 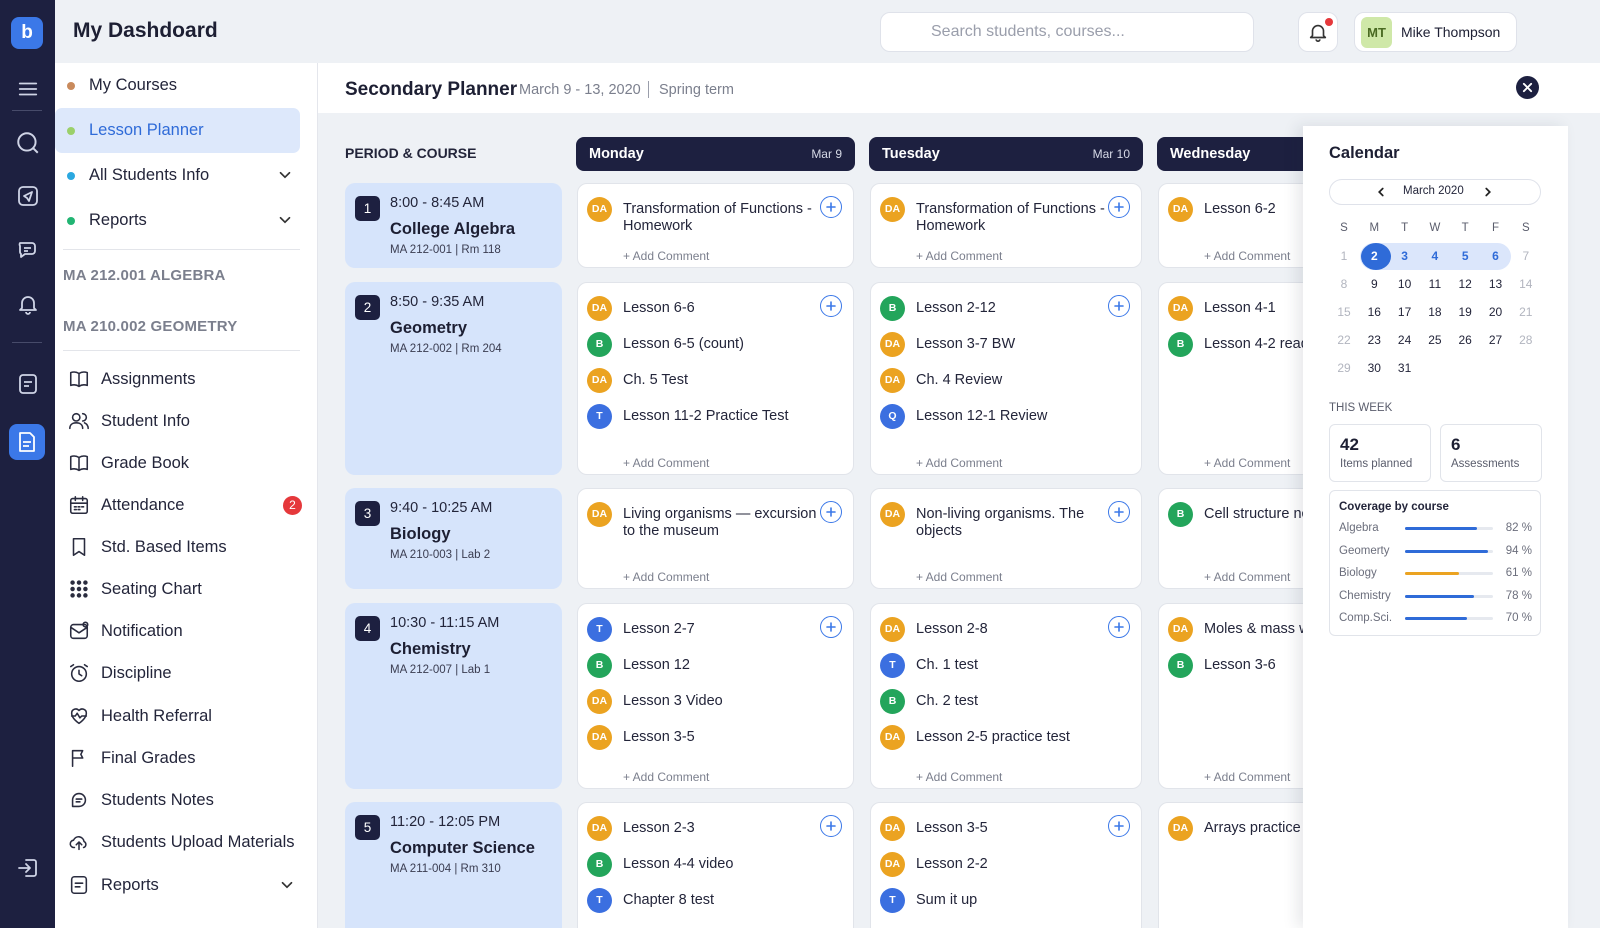 I want to click on lesson-item: DA Lesson 3-7 BW, so click(x=992, y=344).